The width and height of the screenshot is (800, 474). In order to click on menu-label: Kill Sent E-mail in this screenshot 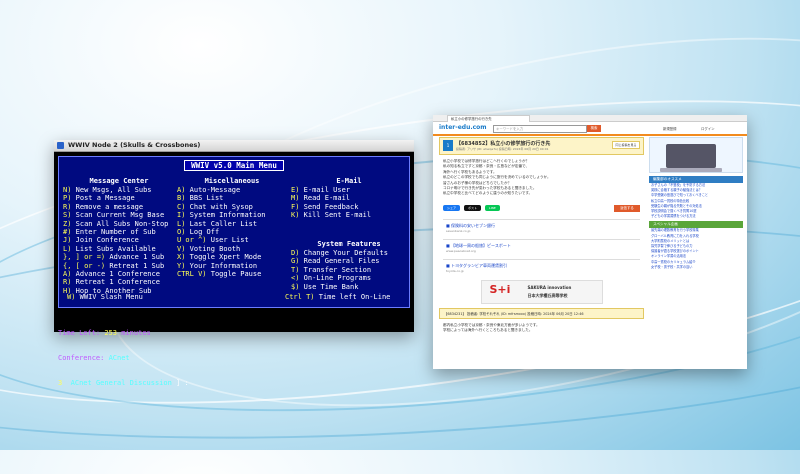, I will do `click(335, 215)`.